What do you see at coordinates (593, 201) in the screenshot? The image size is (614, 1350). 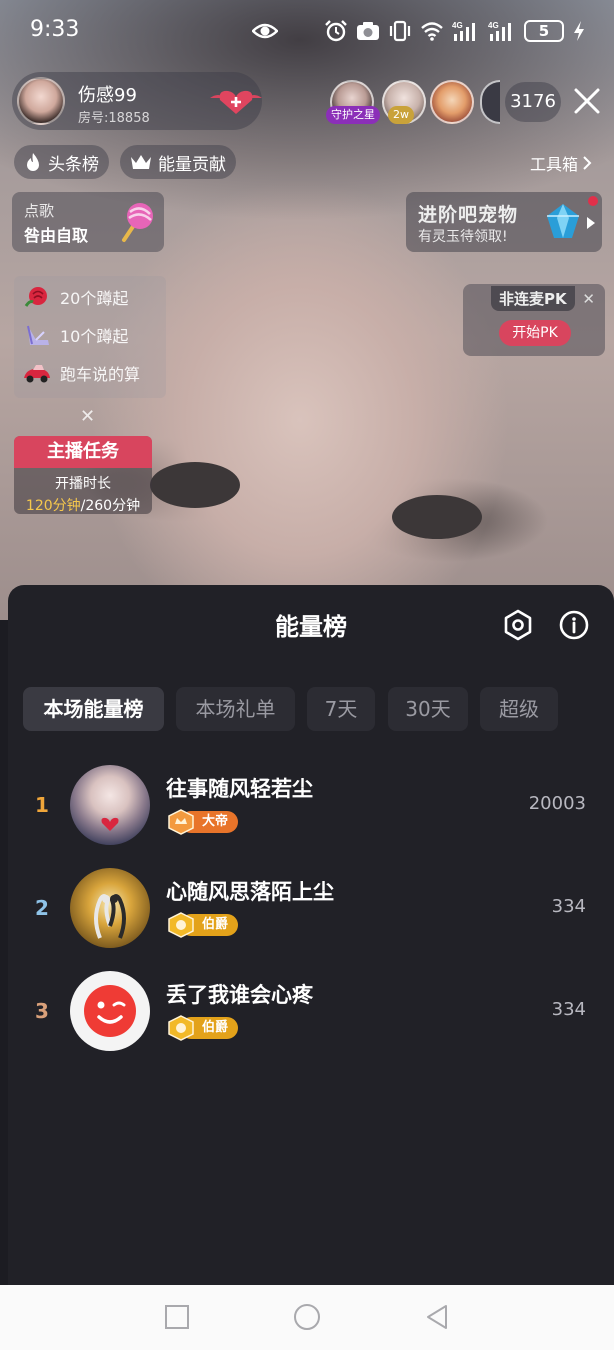 I see `notification-dot` at bounding box center [593, 201].